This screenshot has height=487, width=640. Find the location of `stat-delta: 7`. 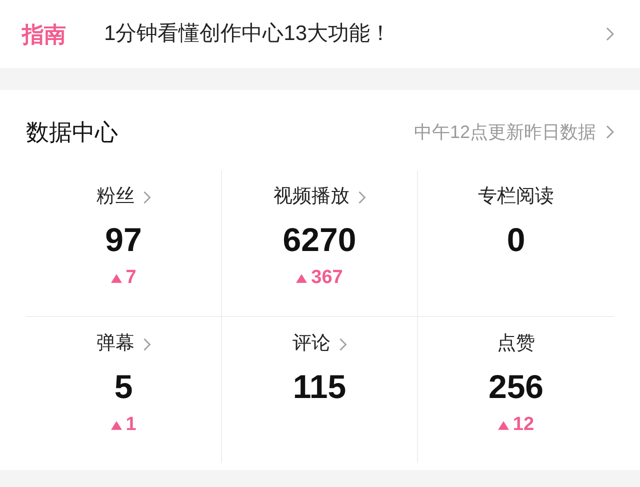

stat-delta: 7 is located at coordinates (131, 278).